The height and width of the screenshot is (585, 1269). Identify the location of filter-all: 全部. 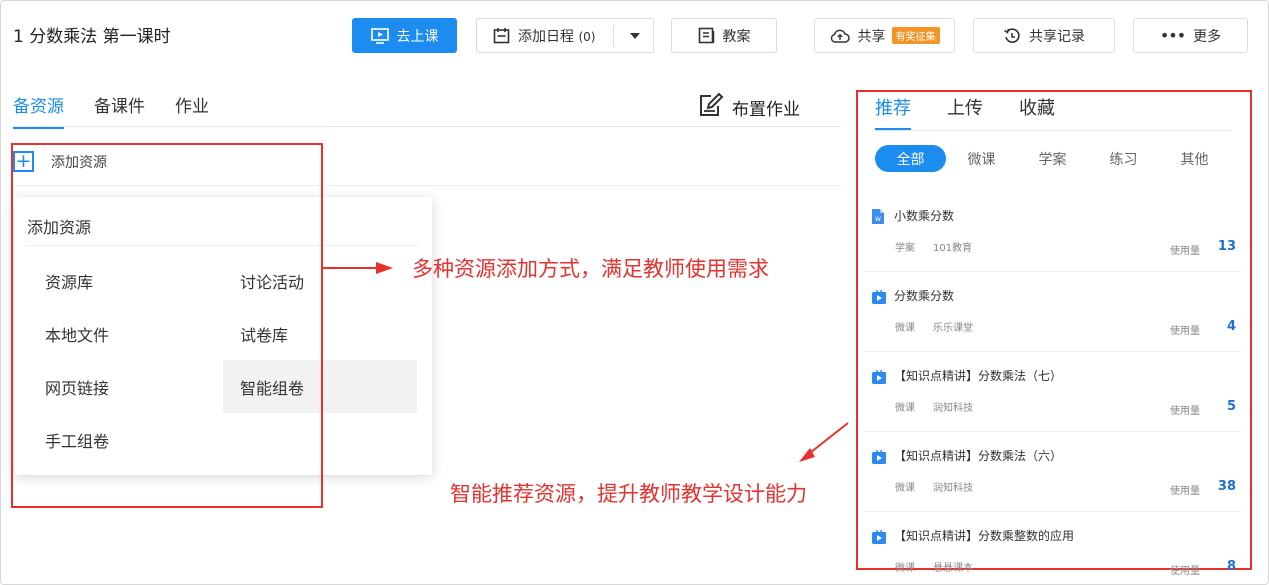
(910, 158).